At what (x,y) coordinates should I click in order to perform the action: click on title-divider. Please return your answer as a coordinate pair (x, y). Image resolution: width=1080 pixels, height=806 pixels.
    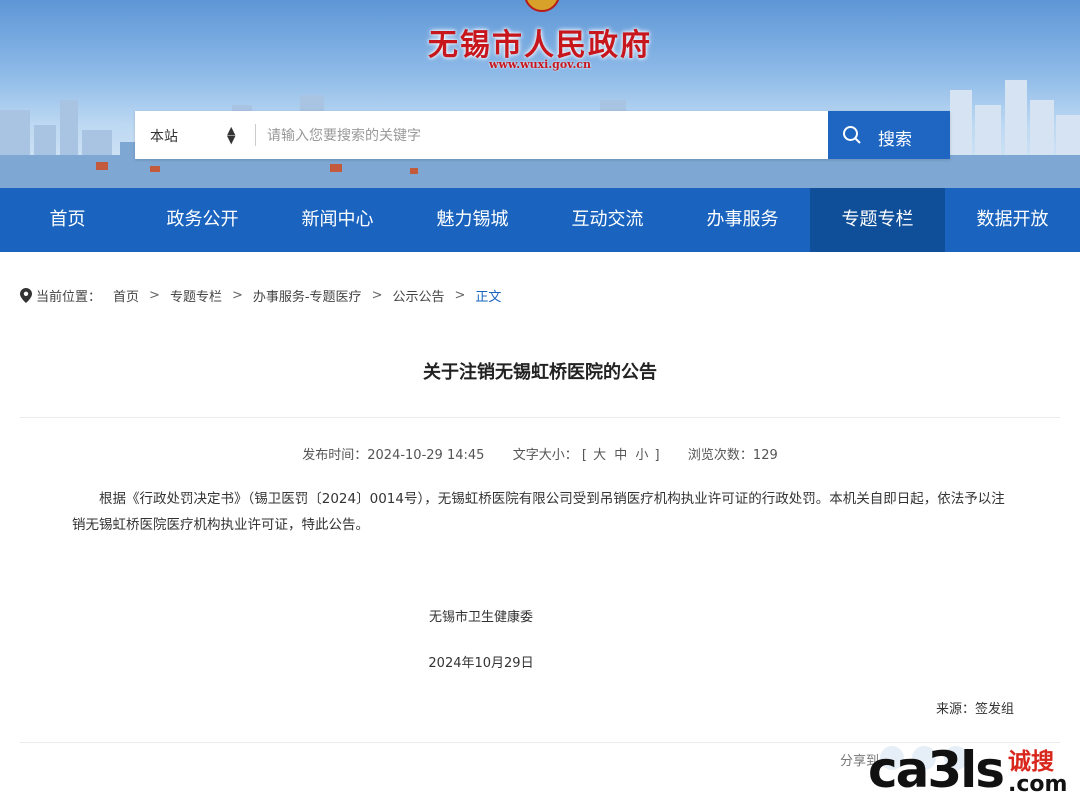
    Looking at the image, I should click on (540, 417).